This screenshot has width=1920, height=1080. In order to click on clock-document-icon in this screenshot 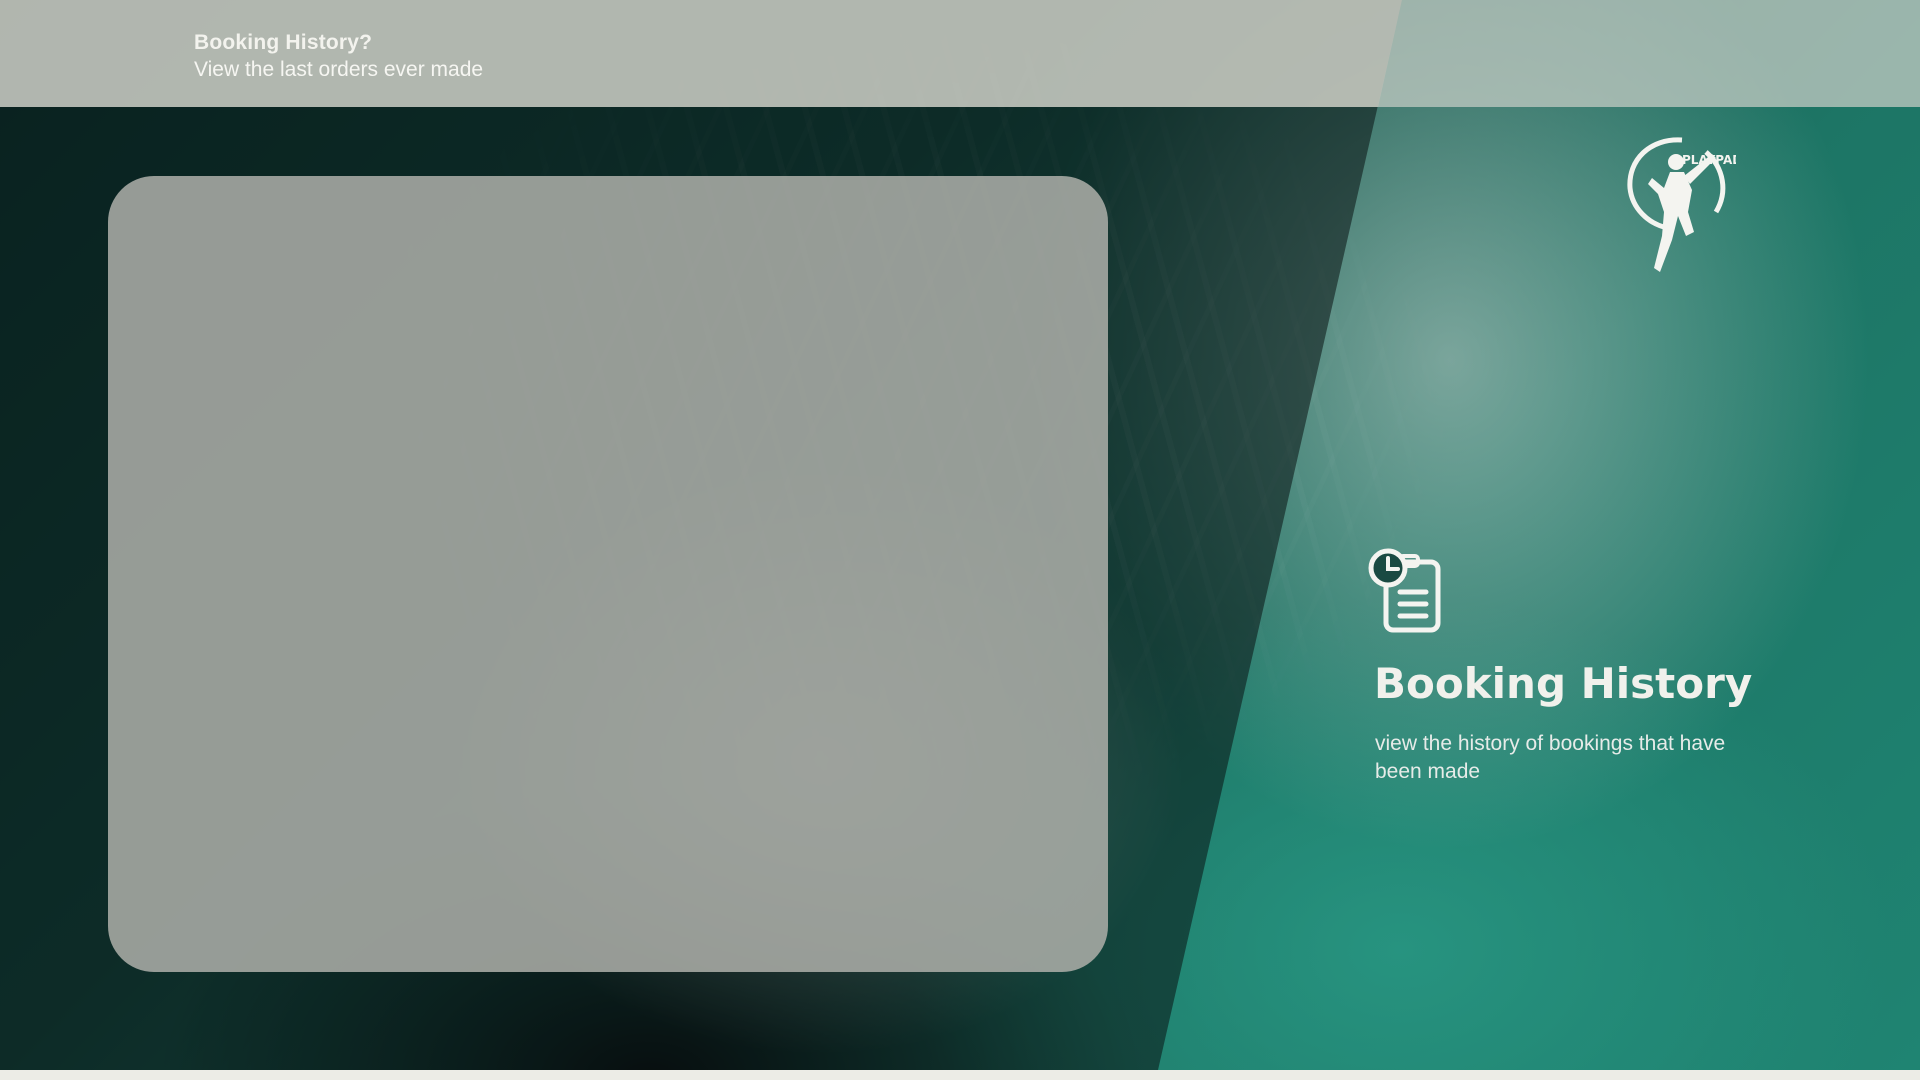, I will do `click(1404, 590)`.